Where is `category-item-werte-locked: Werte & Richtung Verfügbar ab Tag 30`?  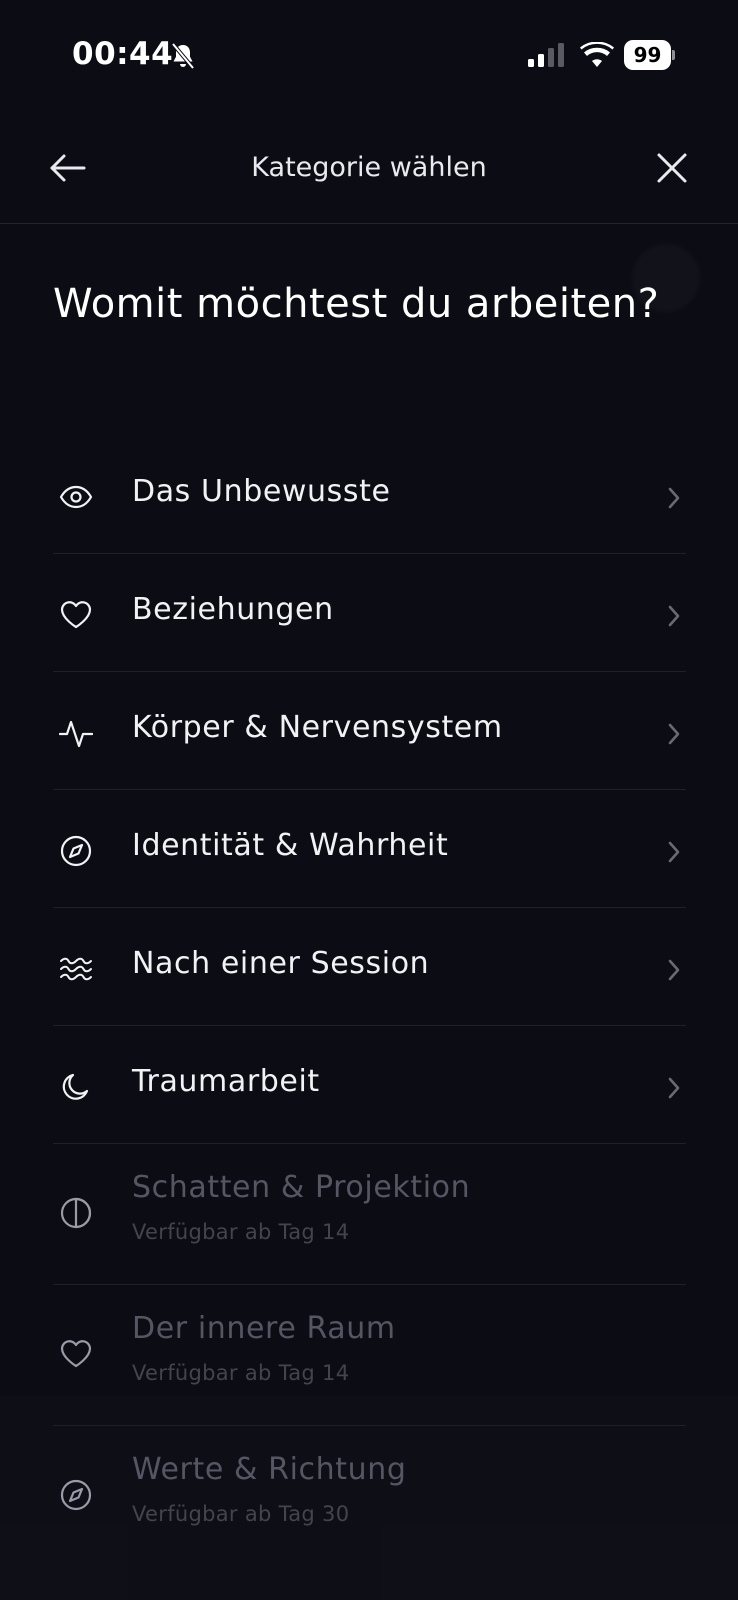 category-item-werte-locked: Werte & Richtung Verfügbar ab Tag 30 is located at coordinates (369, 1496).